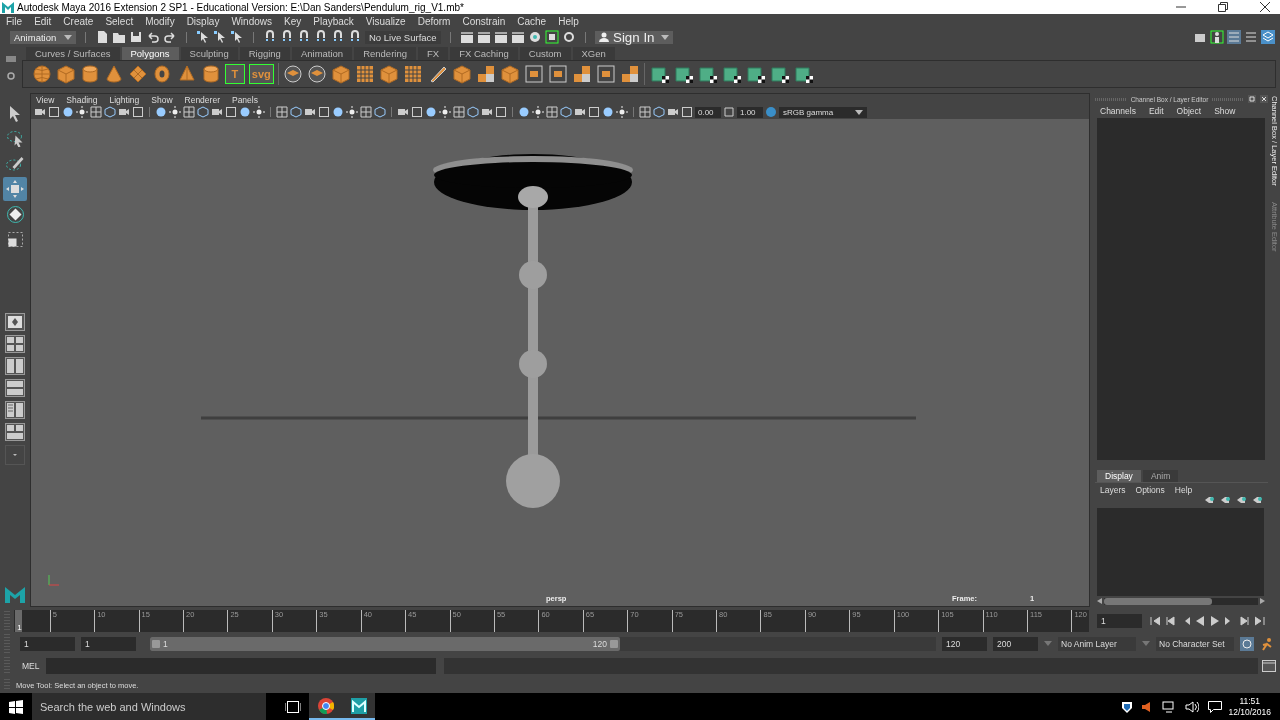 Image resolution: width=1280 pixels, height=720 pixels. What do you see at coordinates (634, 37) in the screenshot?
I see `sign-in-dropdown: Sign In` at bounding box center [634, 37].